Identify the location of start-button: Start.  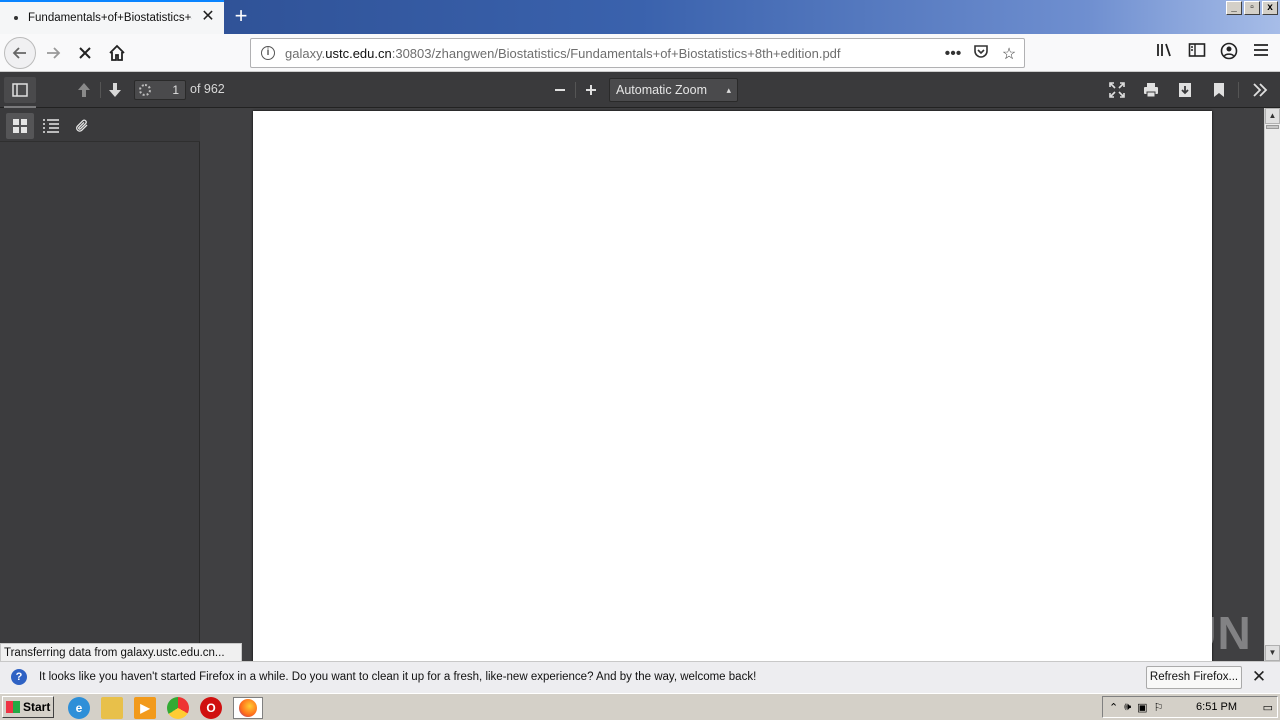
(28, 707).